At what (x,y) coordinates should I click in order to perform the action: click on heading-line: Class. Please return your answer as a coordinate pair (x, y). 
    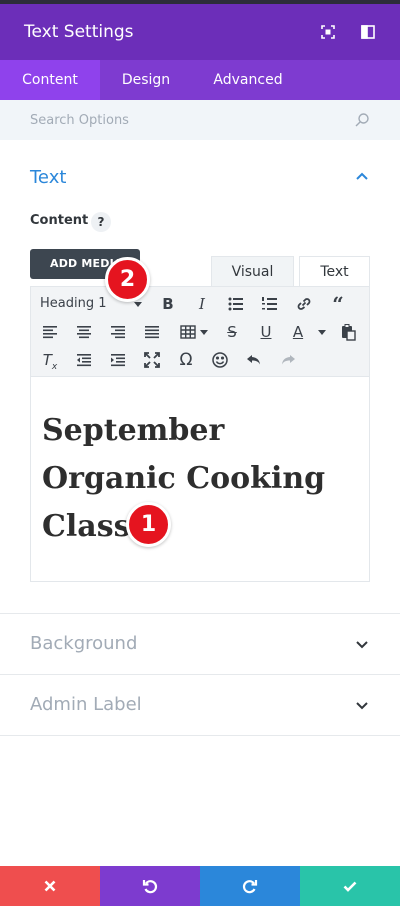
    Looking at the image, I should click on (86, 526).